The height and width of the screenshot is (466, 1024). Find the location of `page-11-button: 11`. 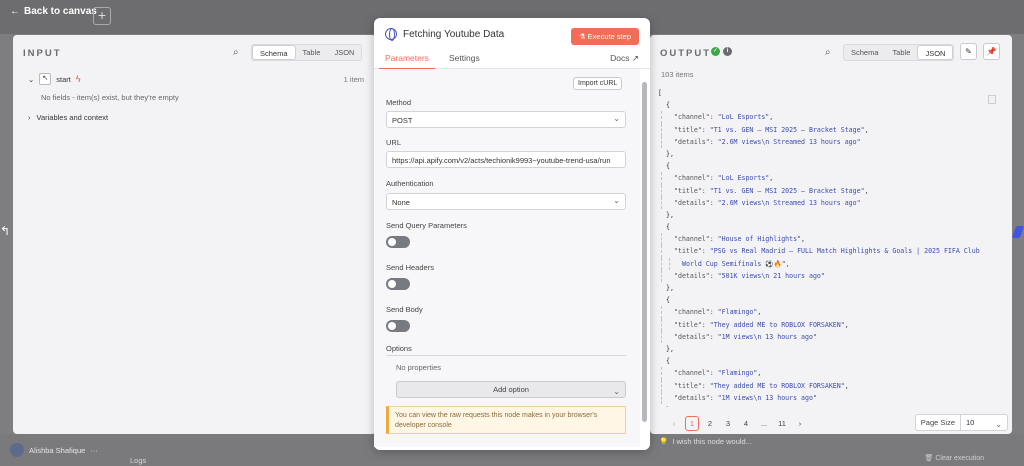

page-11-button: 11 is located at coordinates (782, 423).